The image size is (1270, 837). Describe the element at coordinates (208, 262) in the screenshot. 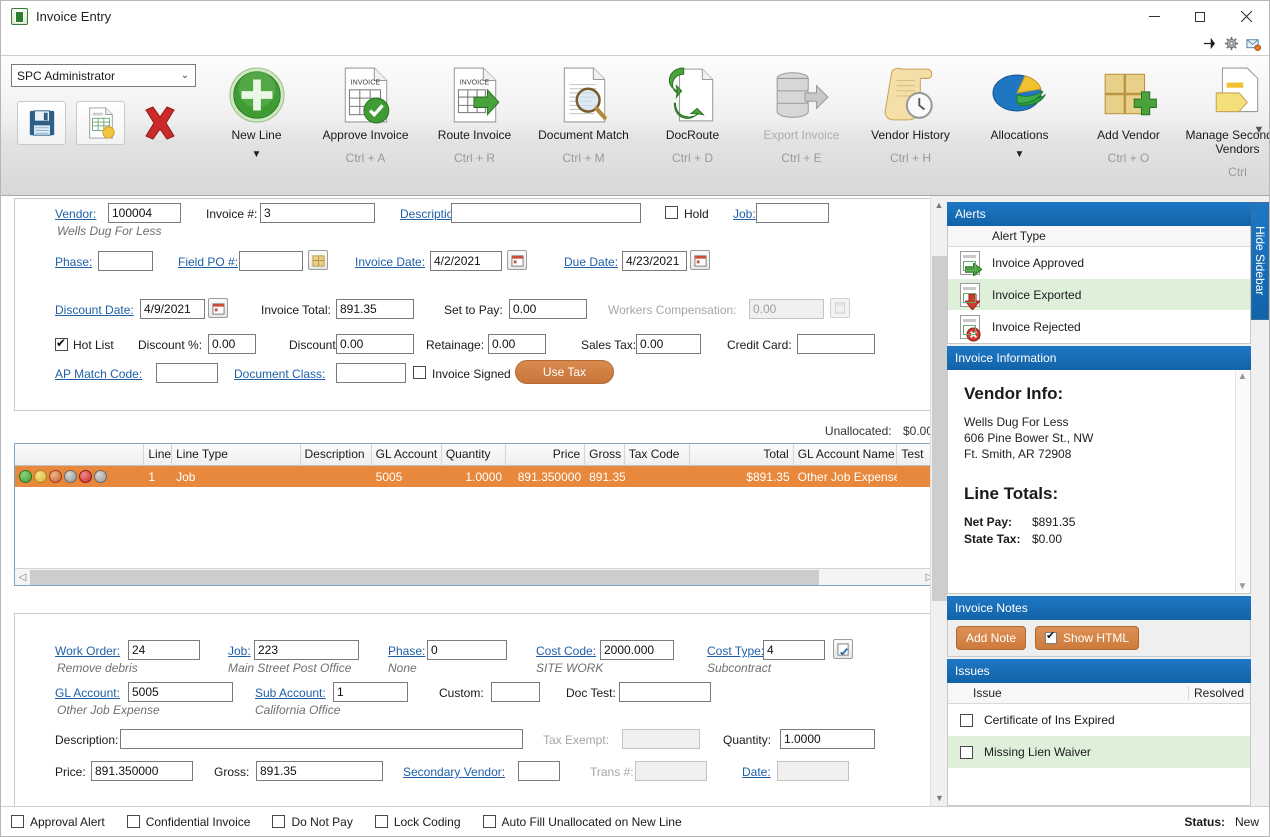

I see `field-po-label: Field PO #:` at that location.